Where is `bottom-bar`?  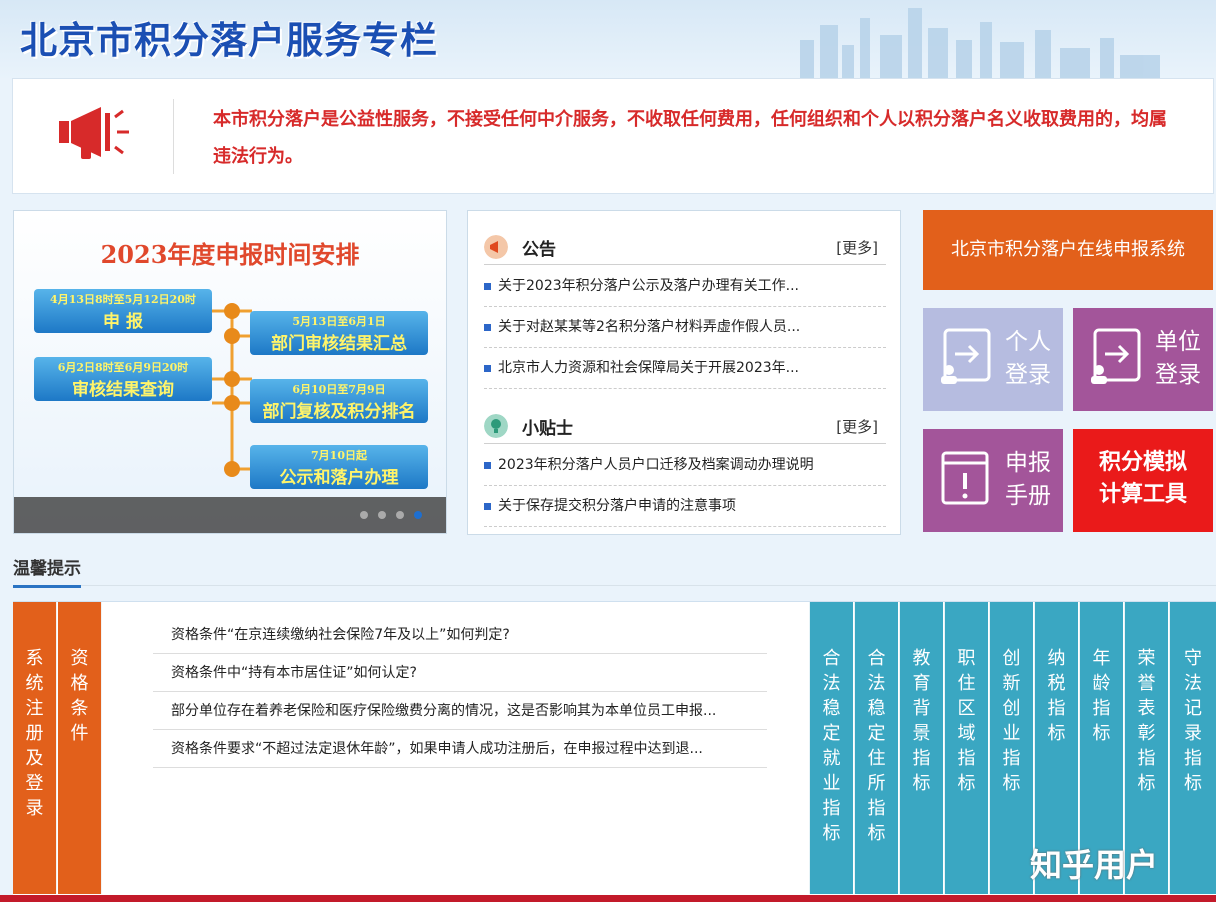
bottom-bar is located at coordinates (608, 898).